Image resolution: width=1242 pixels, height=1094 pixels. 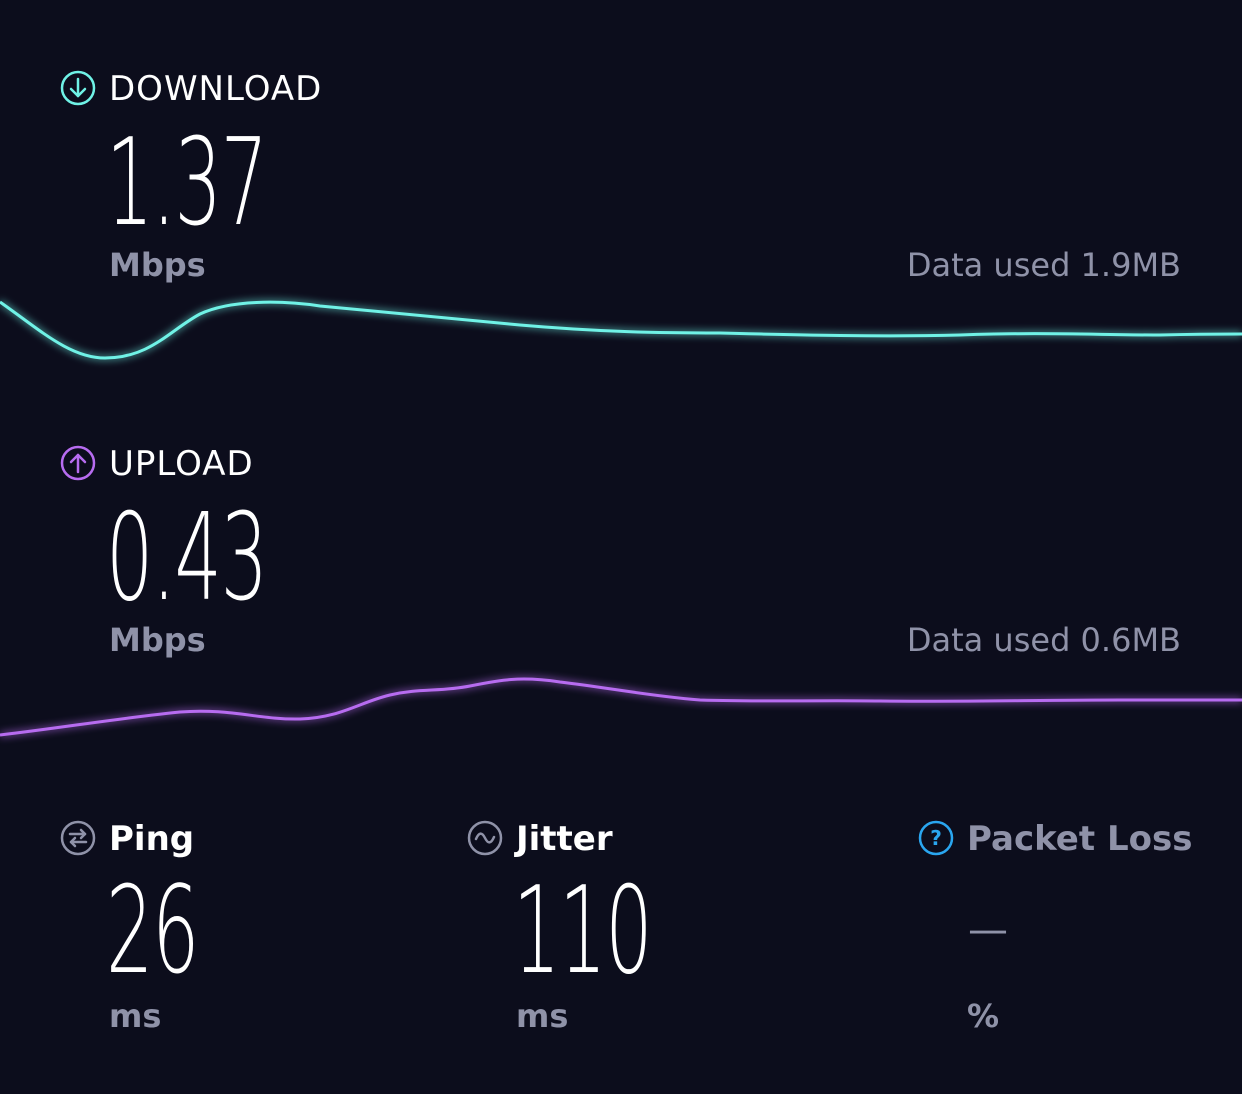 What do you see at coordinates (78, 88) in the screenshot?
I see `download-arrow-icon` at bounding box center [78, 88].